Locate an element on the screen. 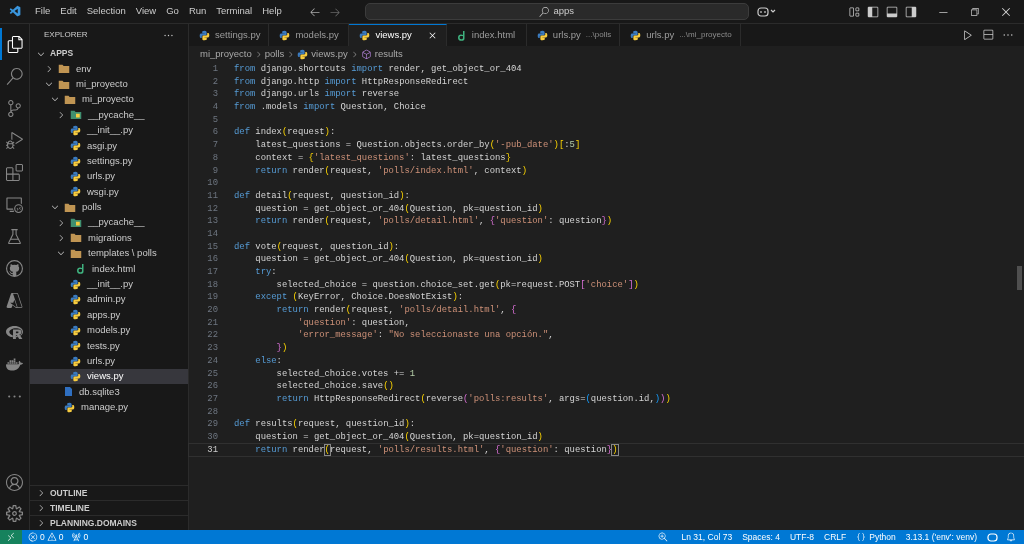 This screenshot has height=544, width=1024. code-line: selected_choice.save() is located at coordinates (334, 386).